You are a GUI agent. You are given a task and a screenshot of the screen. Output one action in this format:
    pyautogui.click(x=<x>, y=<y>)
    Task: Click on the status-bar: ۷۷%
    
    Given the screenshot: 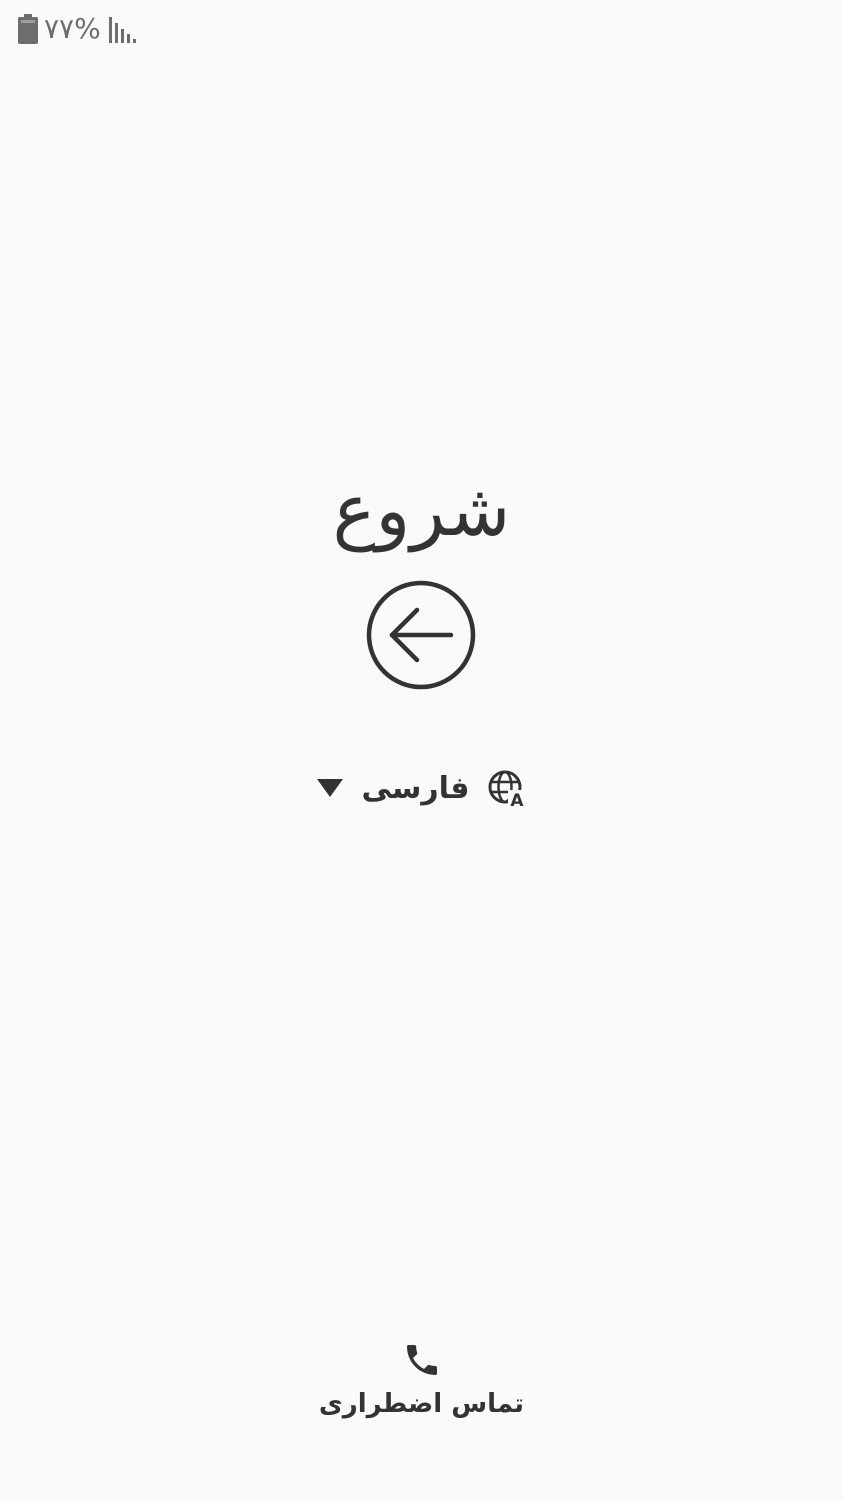 What is the action you would take?
    pyautogui.click(x=77, y=29)
    